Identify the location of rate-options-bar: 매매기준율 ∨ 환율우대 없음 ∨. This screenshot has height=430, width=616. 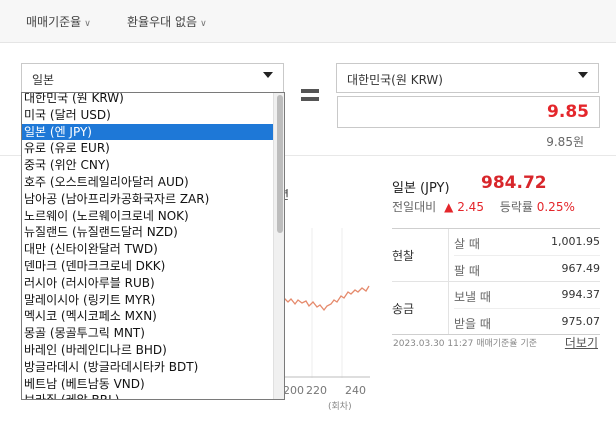
(308, 21).